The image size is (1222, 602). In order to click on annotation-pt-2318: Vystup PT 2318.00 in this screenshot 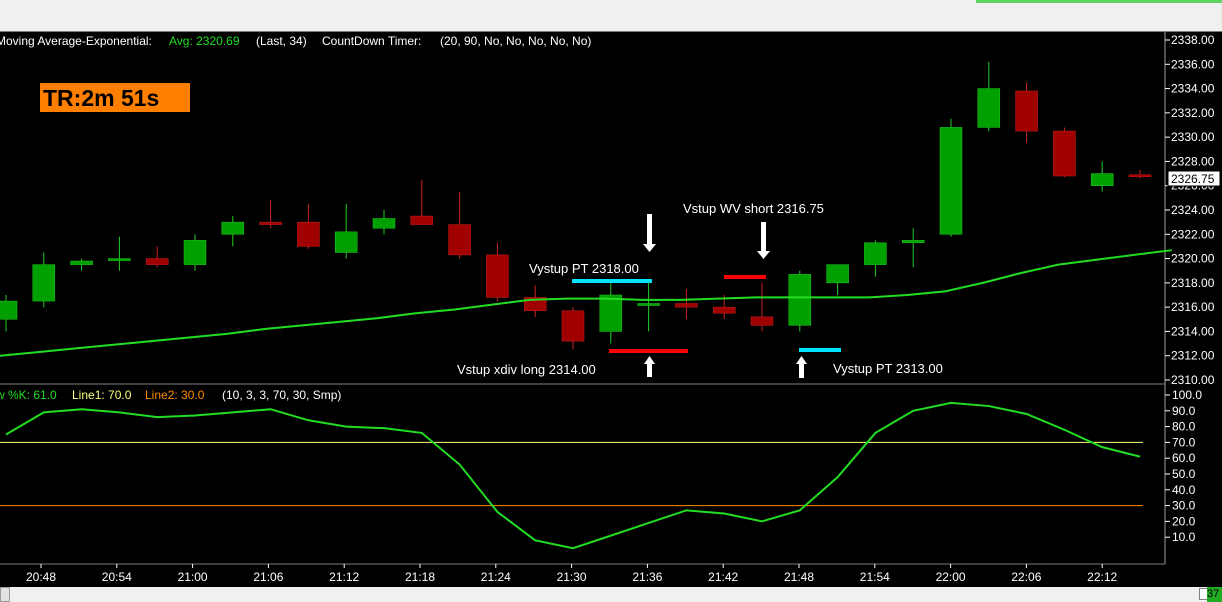, I will do `click(584, 268)`.